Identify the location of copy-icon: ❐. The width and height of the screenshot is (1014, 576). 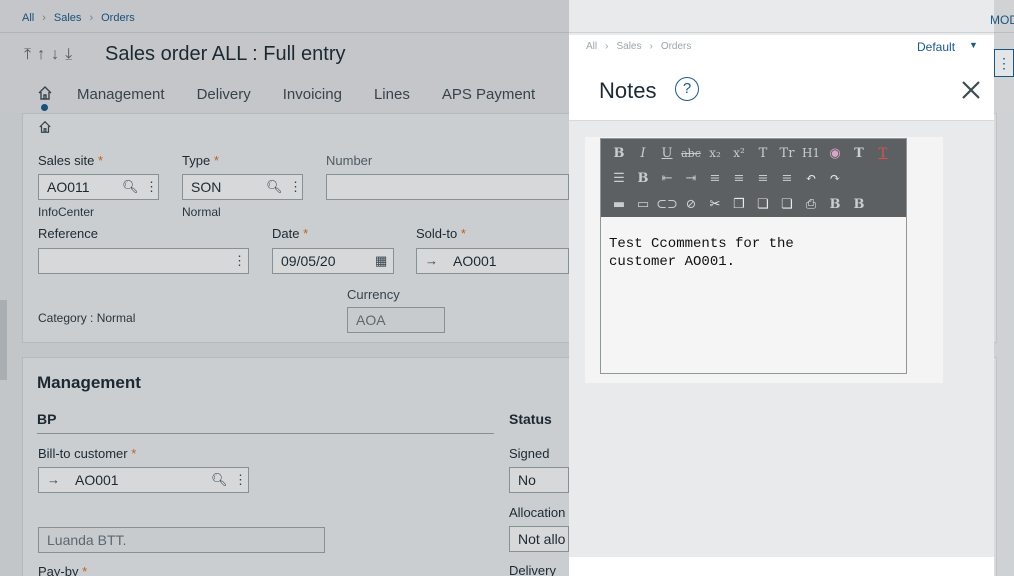
(739, 204).